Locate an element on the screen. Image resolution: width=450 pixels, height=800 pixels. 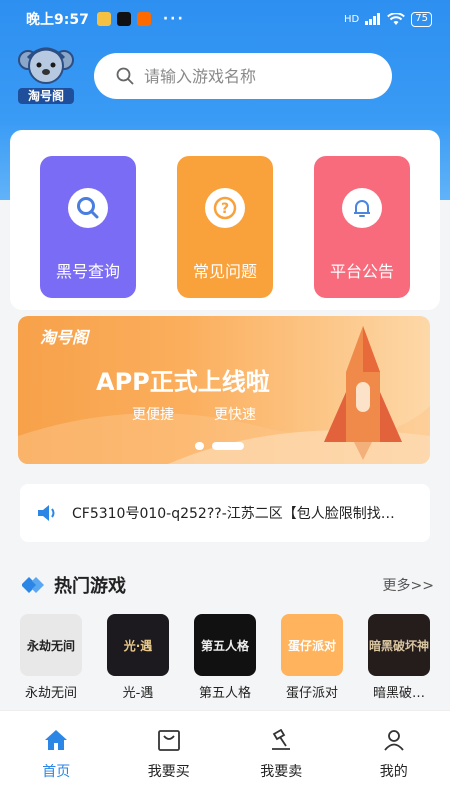
rocket-icon is located at coordinates (363, 393).